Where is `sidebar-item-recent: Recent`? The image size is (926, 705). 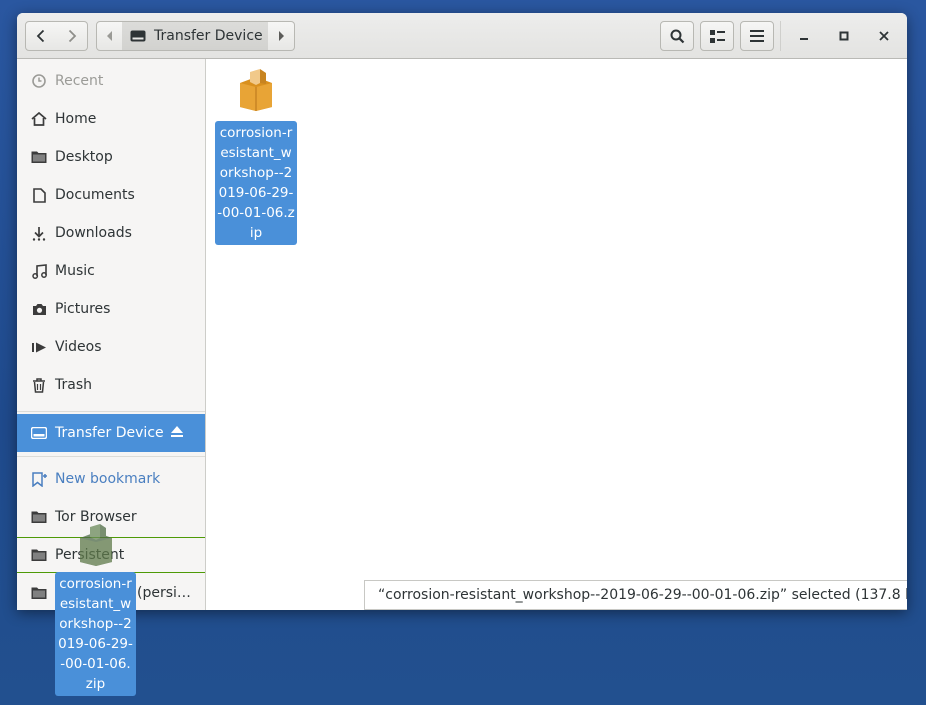
sidebar-item-recent: Recent is located at coordinates (111, 81).